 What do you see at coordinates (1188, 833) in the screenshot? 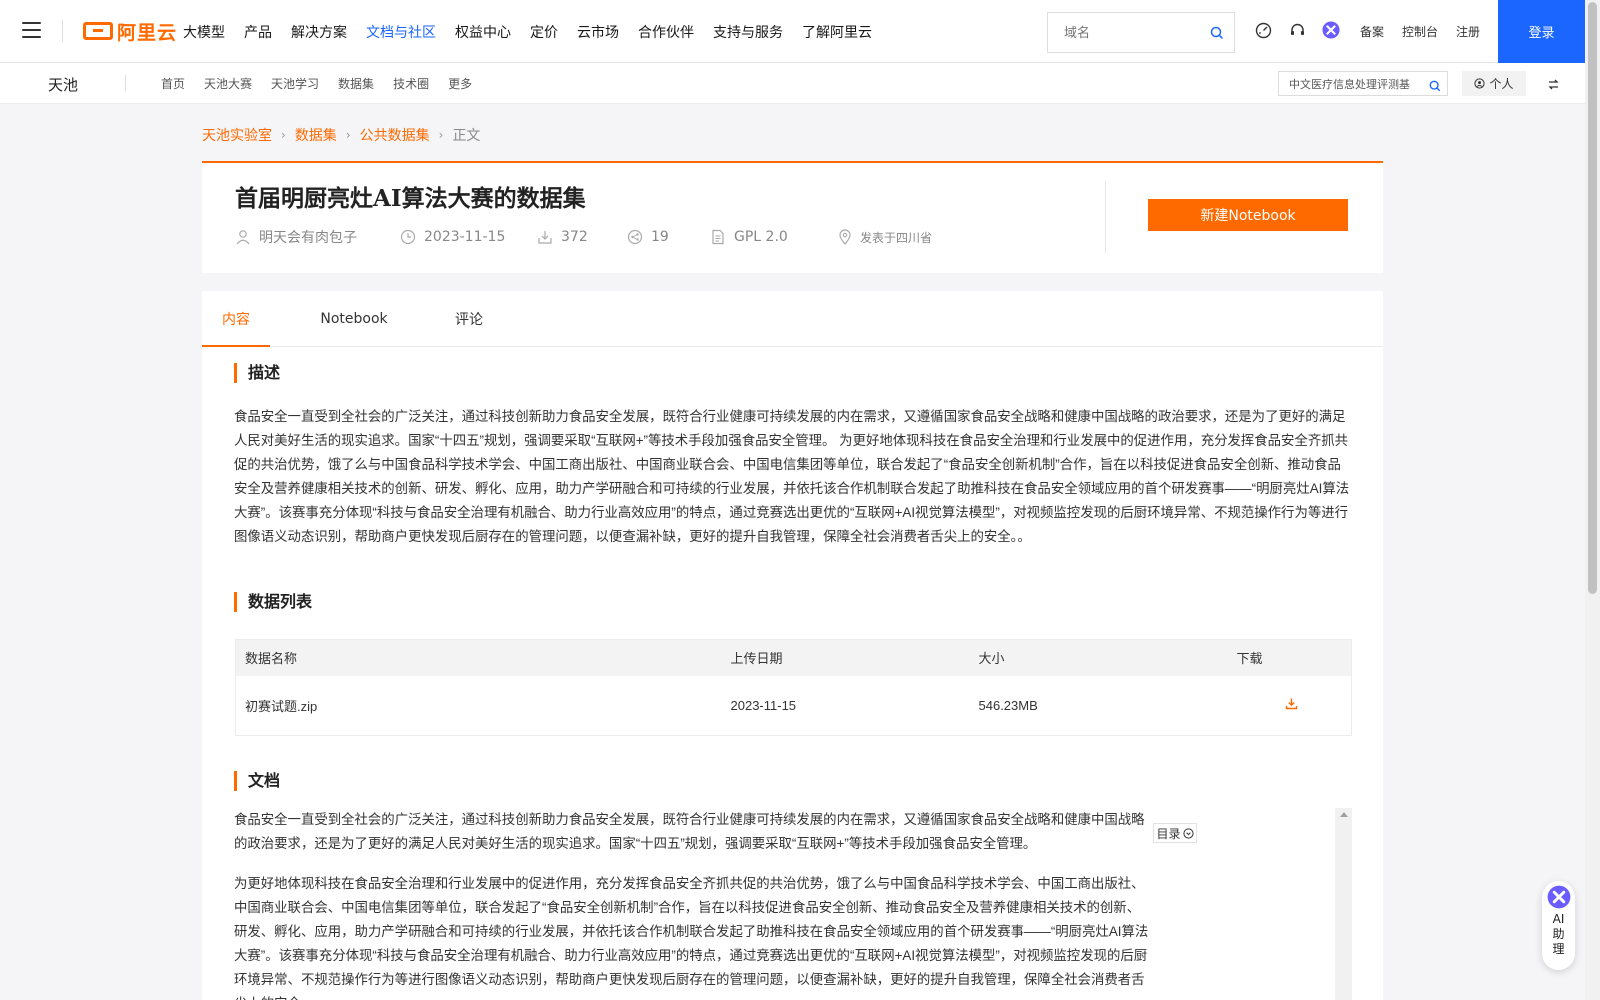
I see `circle-chevron-icon` at bounding box center [1188, 833].